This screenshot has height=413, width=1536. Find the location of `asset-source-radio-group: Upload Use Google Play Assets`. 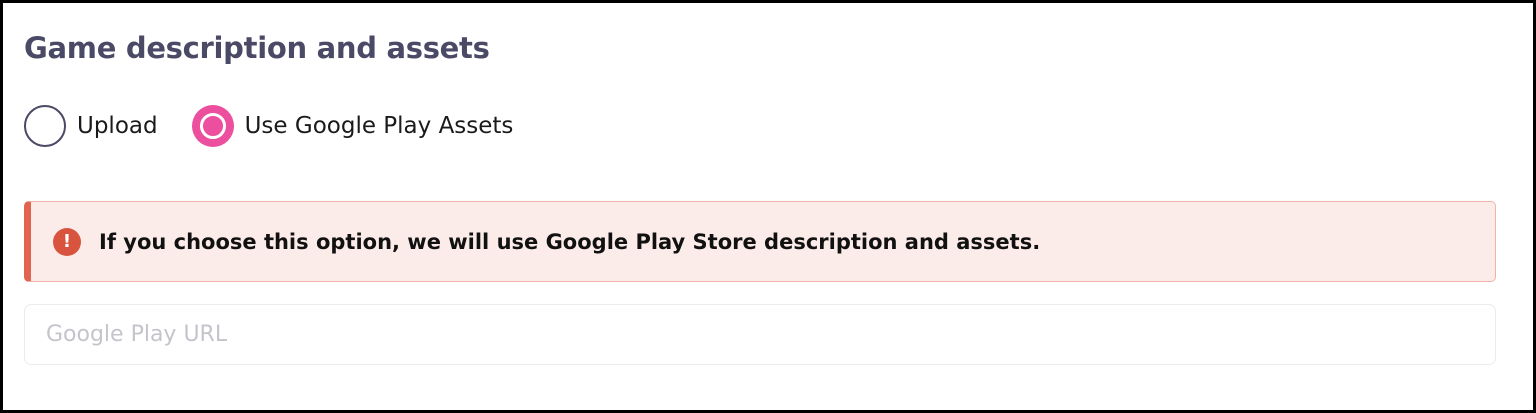

asset-source-radio-group: Upload Use Google Play Assets is located at coordinates (285, 126).